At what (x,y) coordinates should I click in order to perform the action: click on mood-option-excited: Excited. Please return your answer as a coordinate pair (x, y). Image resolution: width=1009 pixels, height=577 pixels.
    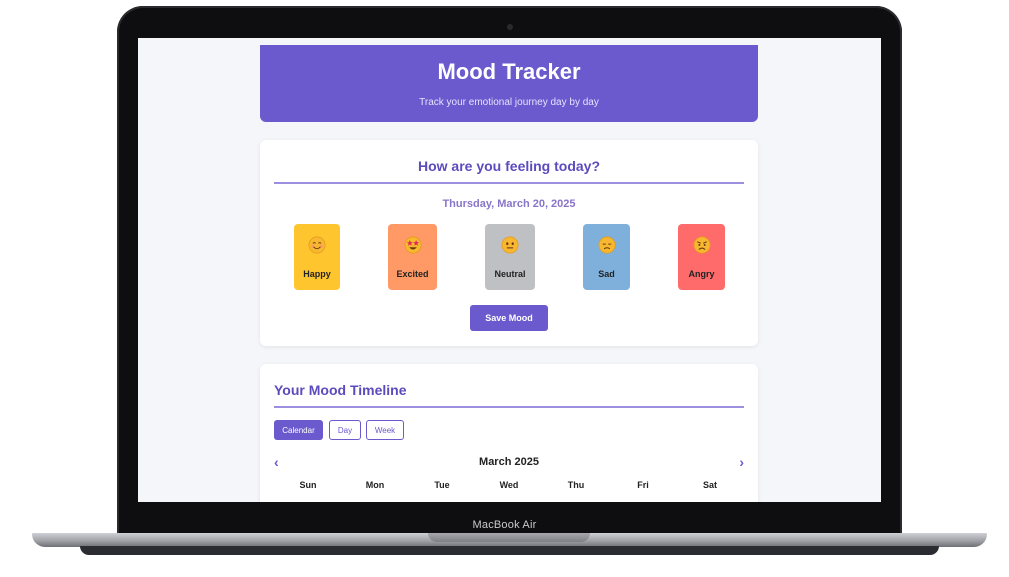
    Looking at the image, I should click on (412, 257).